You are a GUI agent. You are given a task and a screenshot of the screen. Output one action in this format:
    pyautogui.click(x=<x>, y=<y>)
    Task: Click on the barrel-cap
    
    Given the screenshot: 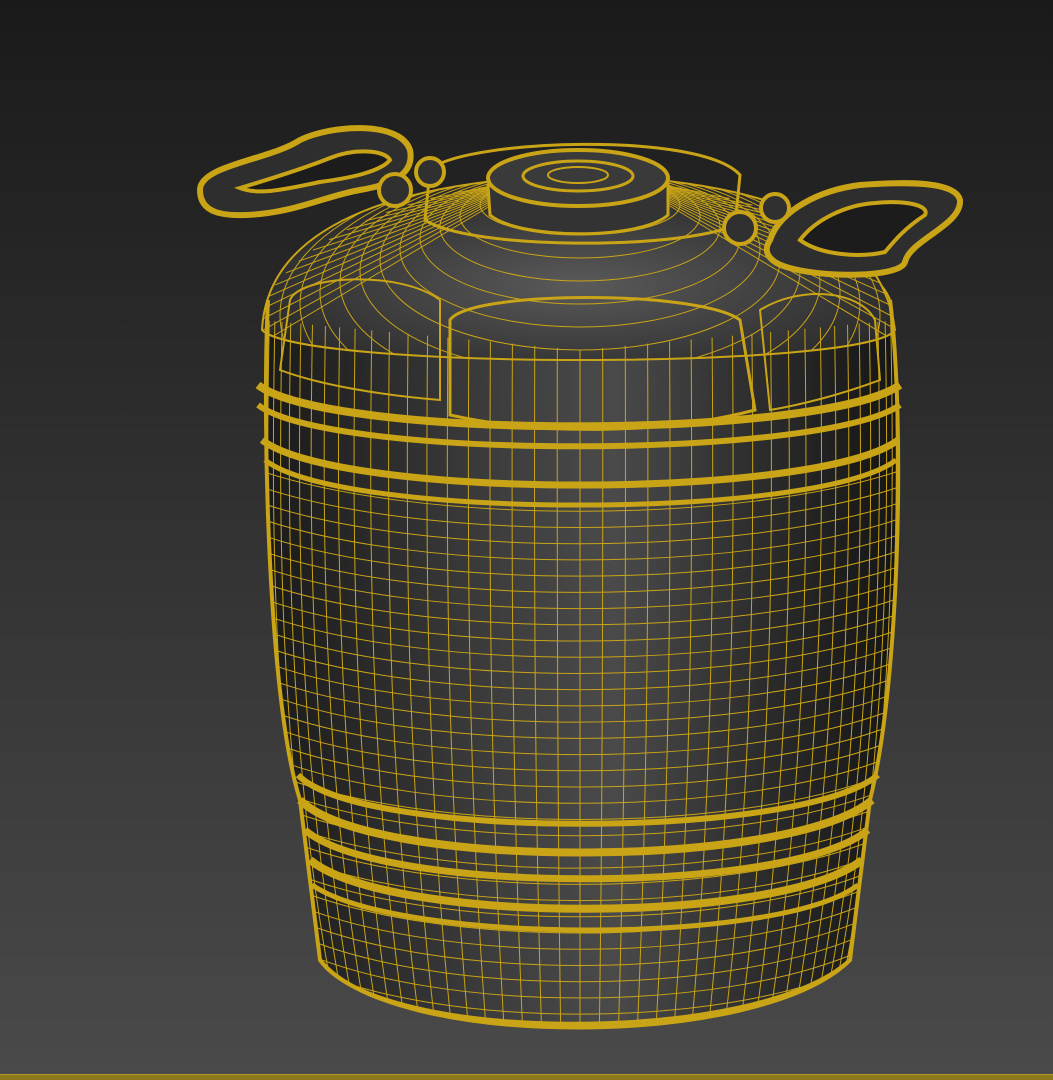 What is the action you would take?
    pyautogui.click(x=578, y=192)
    